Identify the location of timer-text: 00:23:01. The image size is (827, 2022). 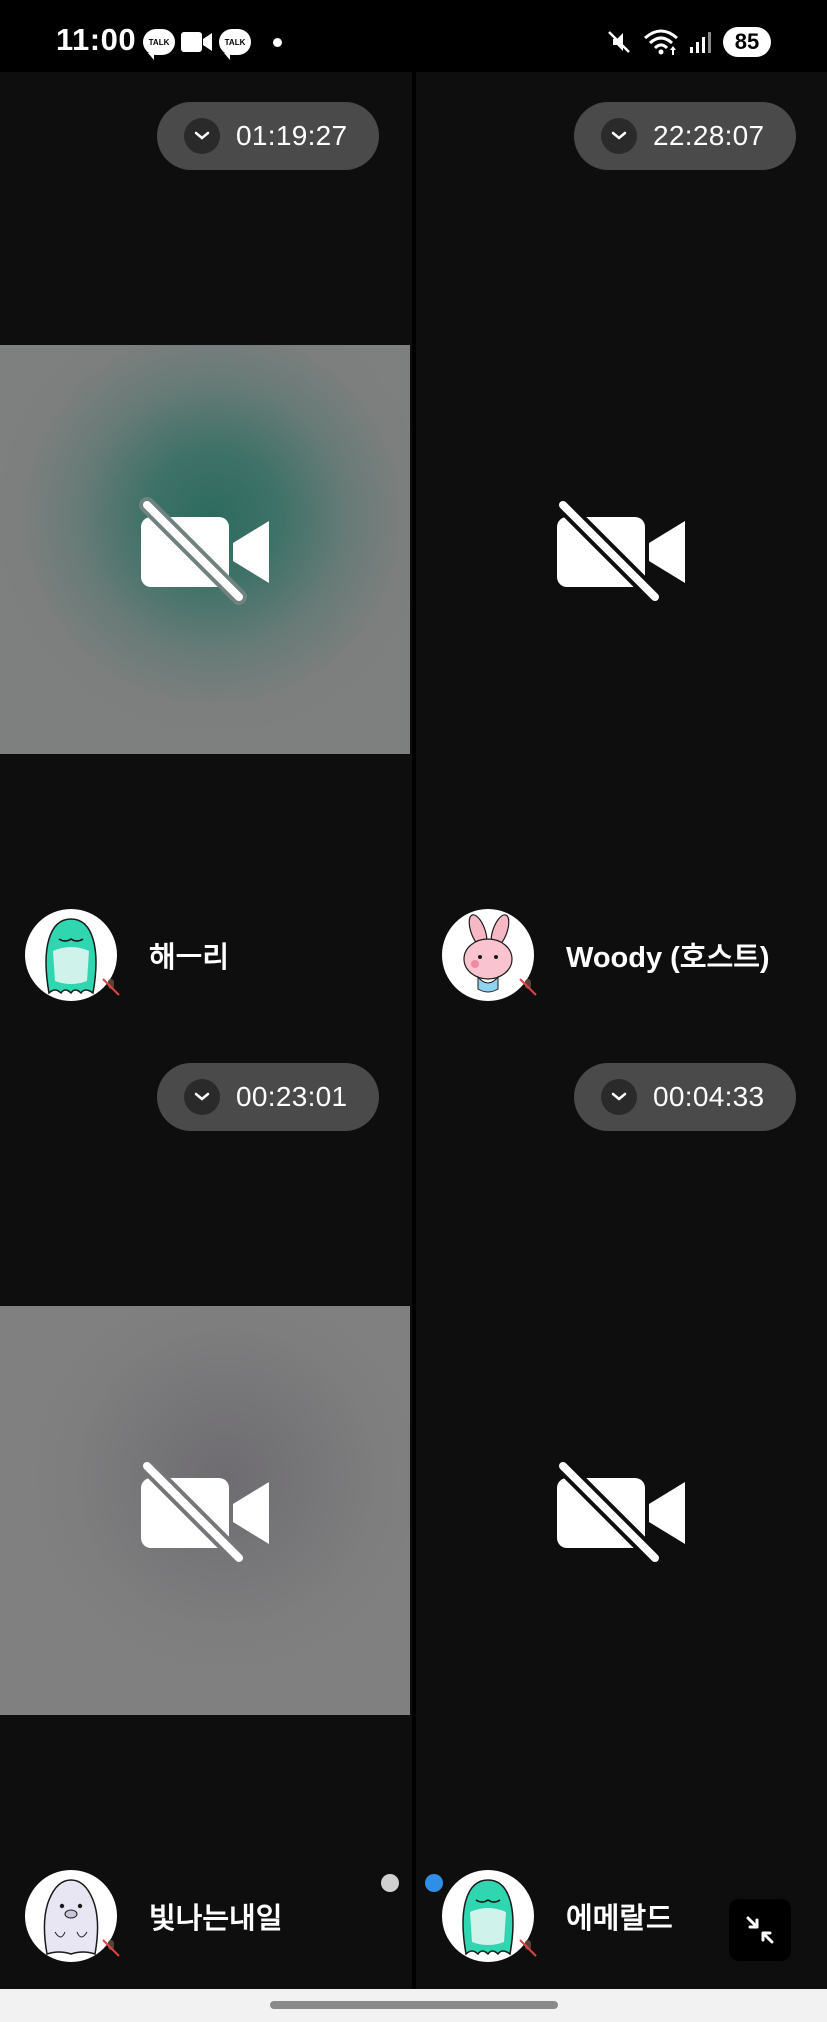
(292, 1096).